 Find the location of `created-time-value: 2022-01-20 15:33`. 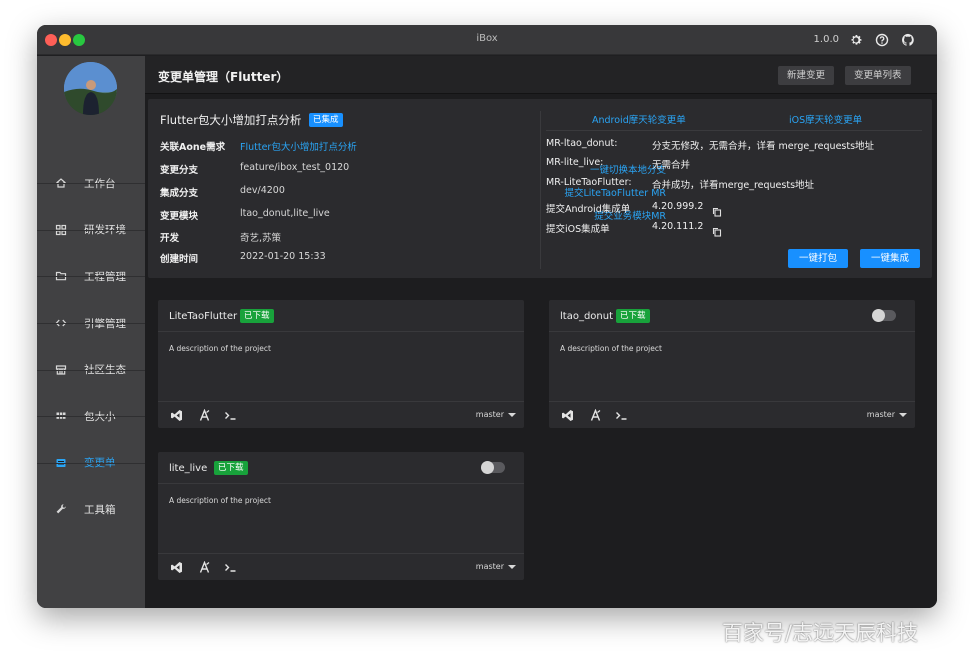

created-time-value: 2022-01-20 15:33 is located at coordinates (283, 256).